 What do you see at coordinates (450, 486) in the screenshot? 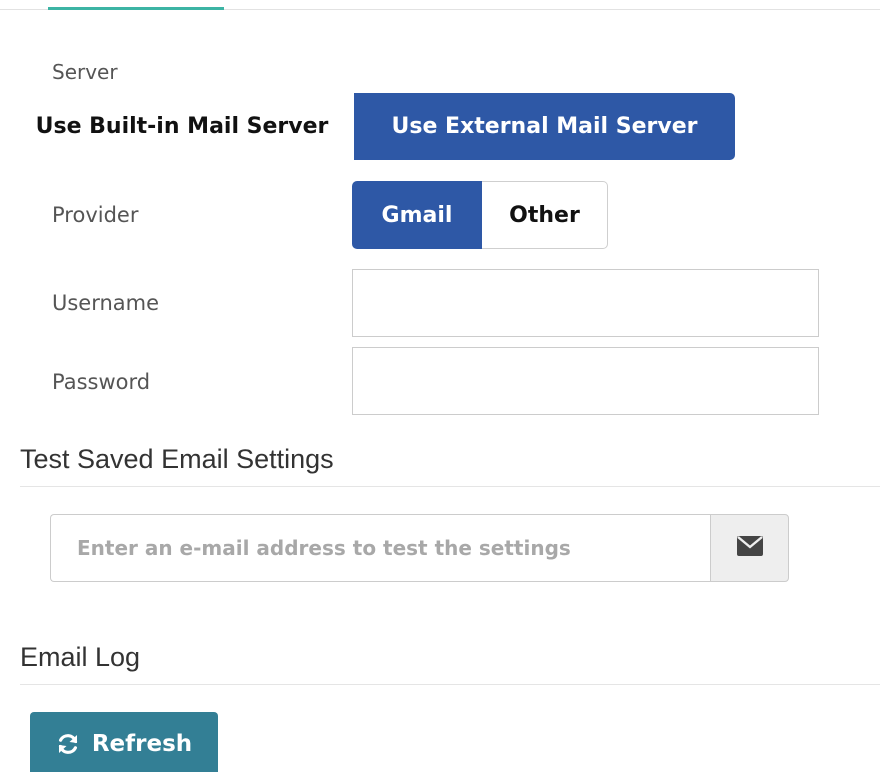
I see `test-section-divider` at bounding box center [450, 486].